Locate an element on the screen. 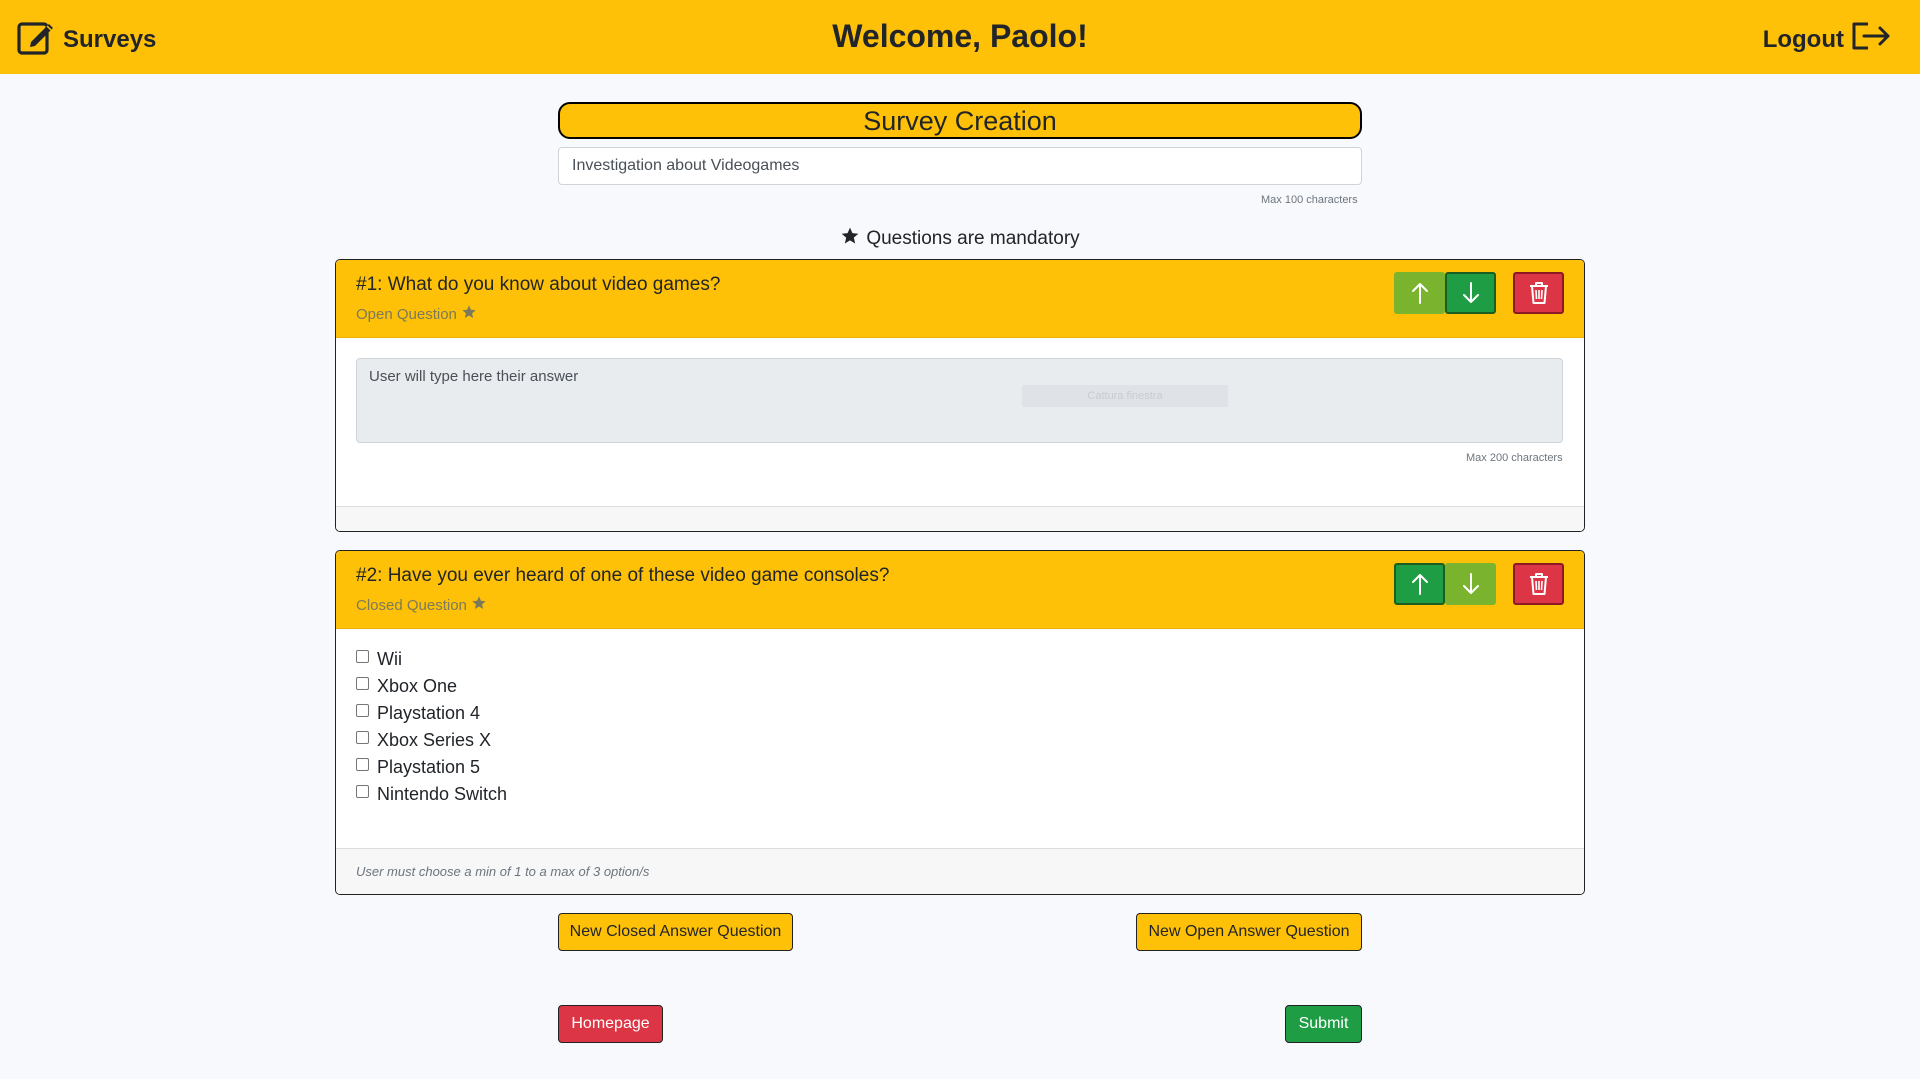 Image resolution: width=1920 pixels, height=1079 pixels. brand-link: Surveys is located at coordinates (86, 39).